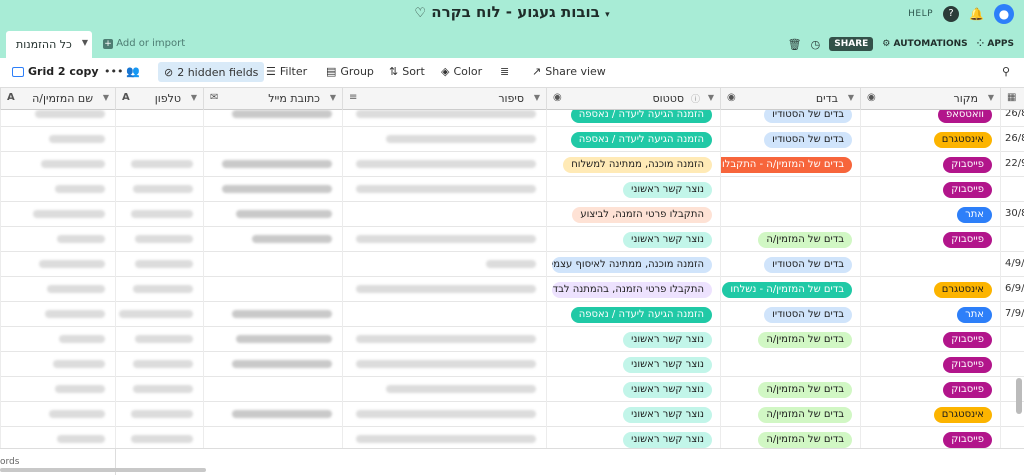 The width and height of the screenshot is (1024, 475). What do you see at coordinates (211, 72) in the screenshot?
I see `hidden-fields-button: ⊘ 2 hidden fields` at bounding box center [211, 72].